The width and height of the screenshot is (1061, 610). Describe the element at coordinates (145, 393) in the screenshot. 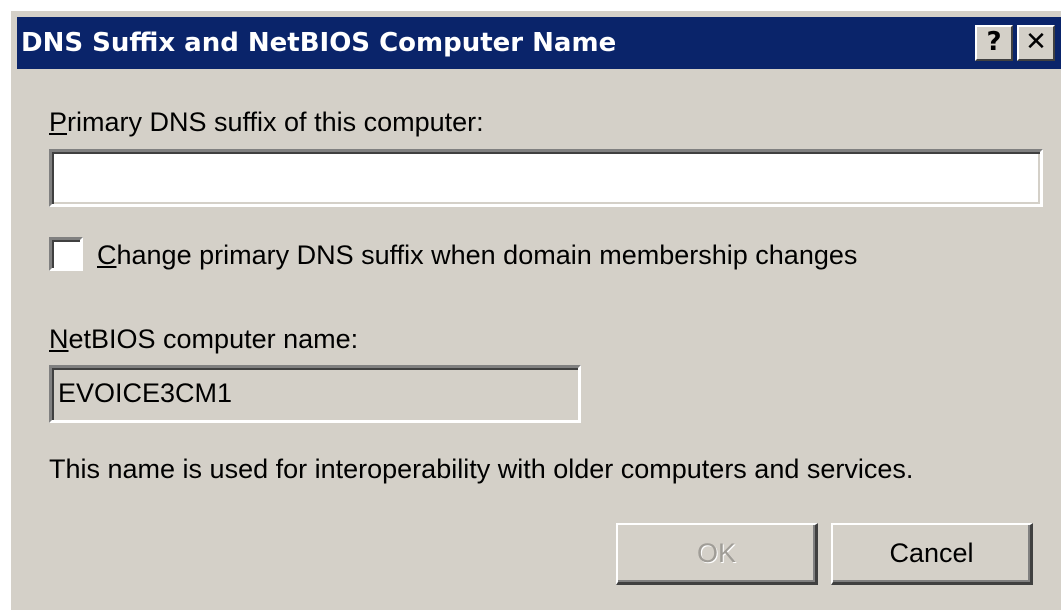

I see `netbios-name-value: EVOICE3CM1` at that location.